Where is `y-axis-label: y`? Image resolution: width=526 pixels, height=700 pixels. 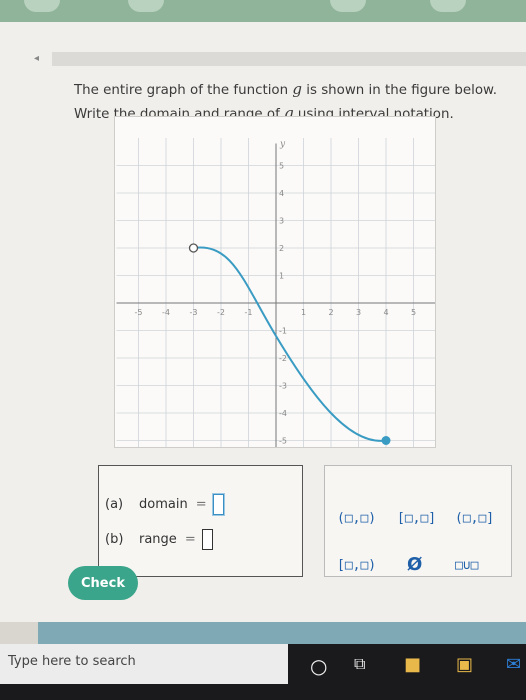
y-axis-label: y is located at coordinates (282, 144).